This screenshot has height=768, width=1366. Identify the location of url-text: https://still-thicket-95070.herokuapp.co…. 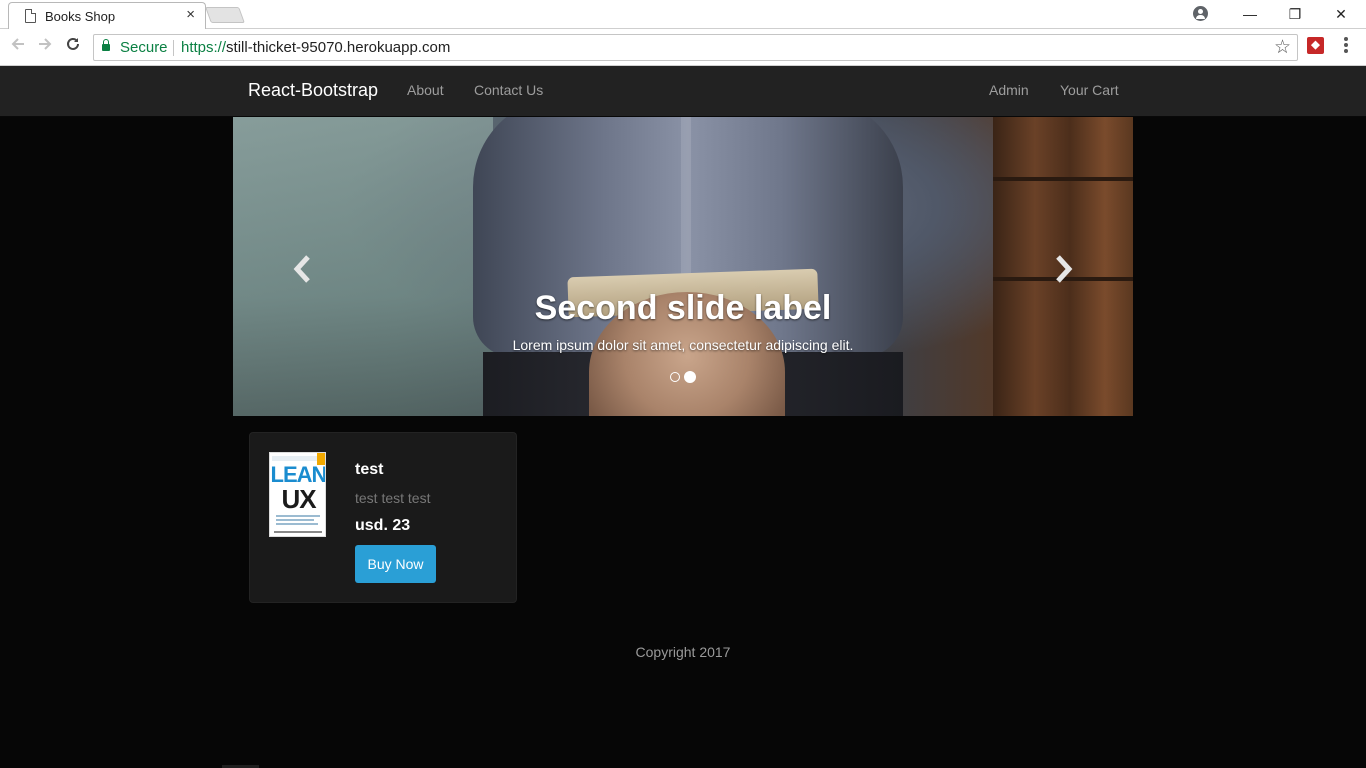
(315, 47).